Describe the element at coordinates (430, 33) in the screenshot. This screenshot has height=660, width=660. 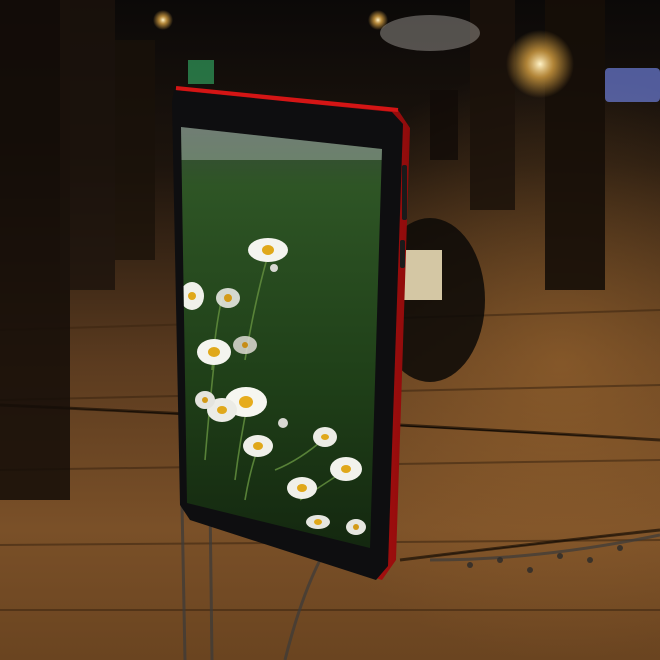
I see `ceiling-light` at that location.